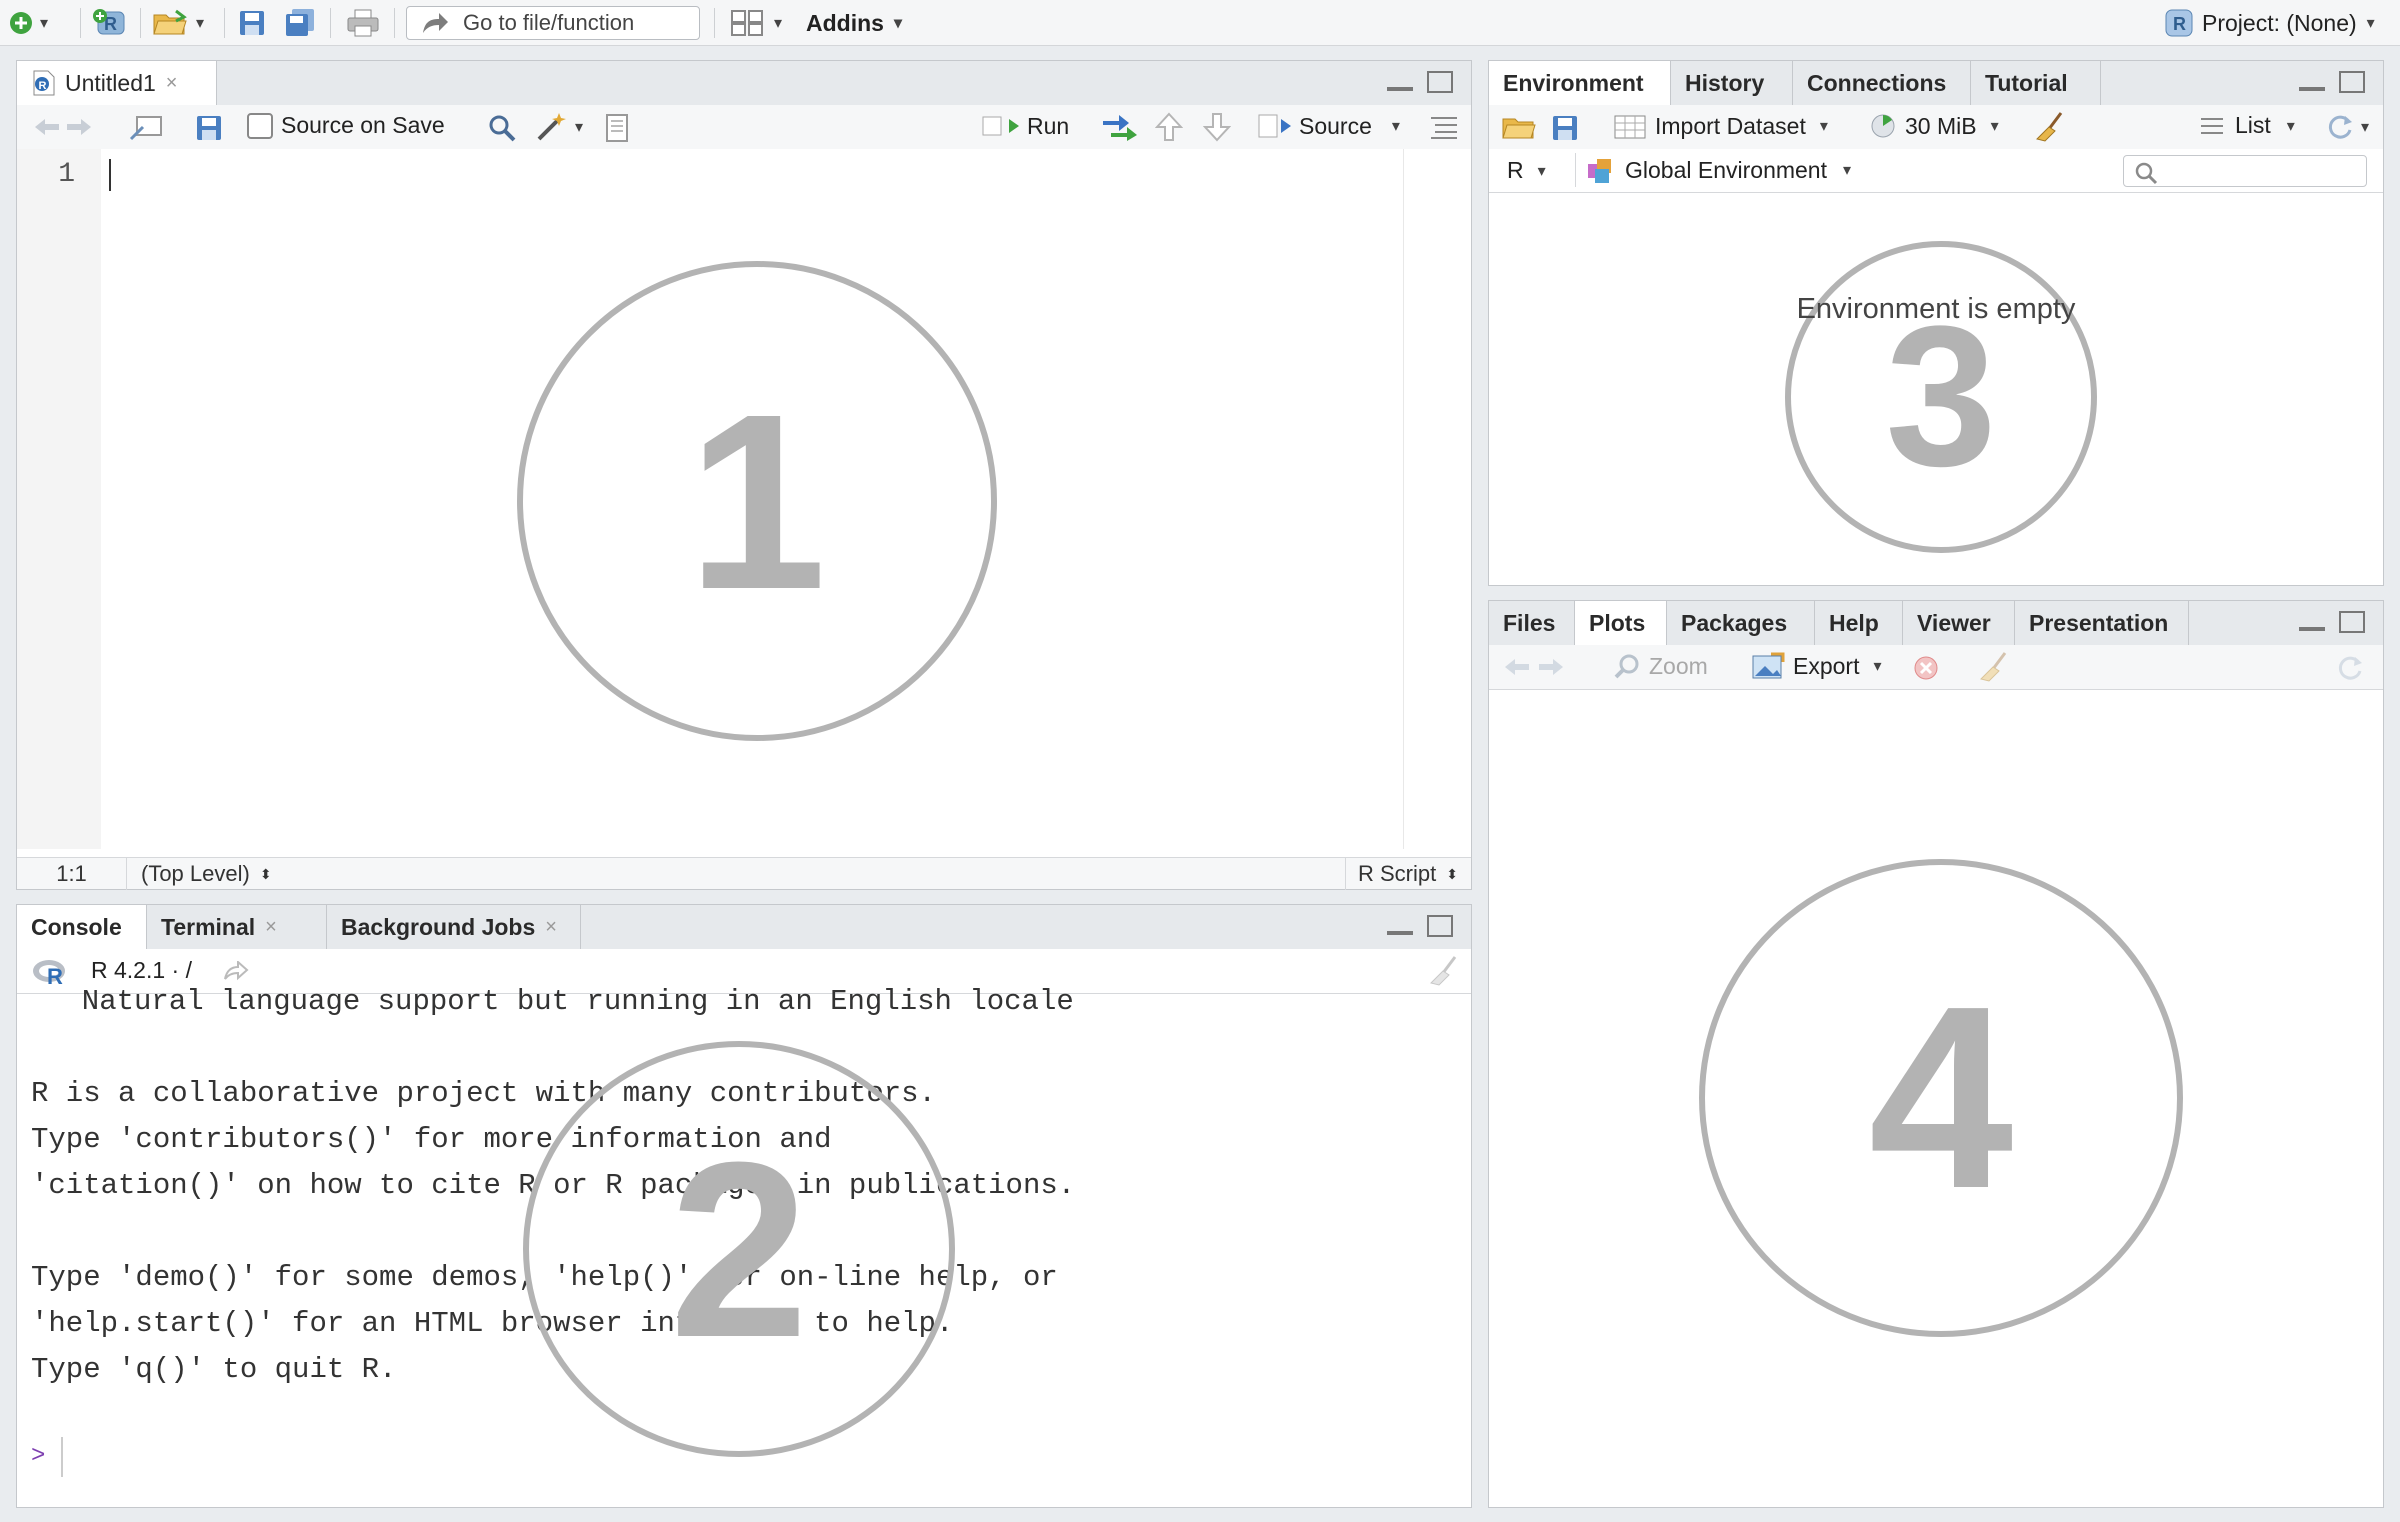  Describe the element at coordinates (1732, 83) in the screenshot. I see `tab-history: History` at that location.